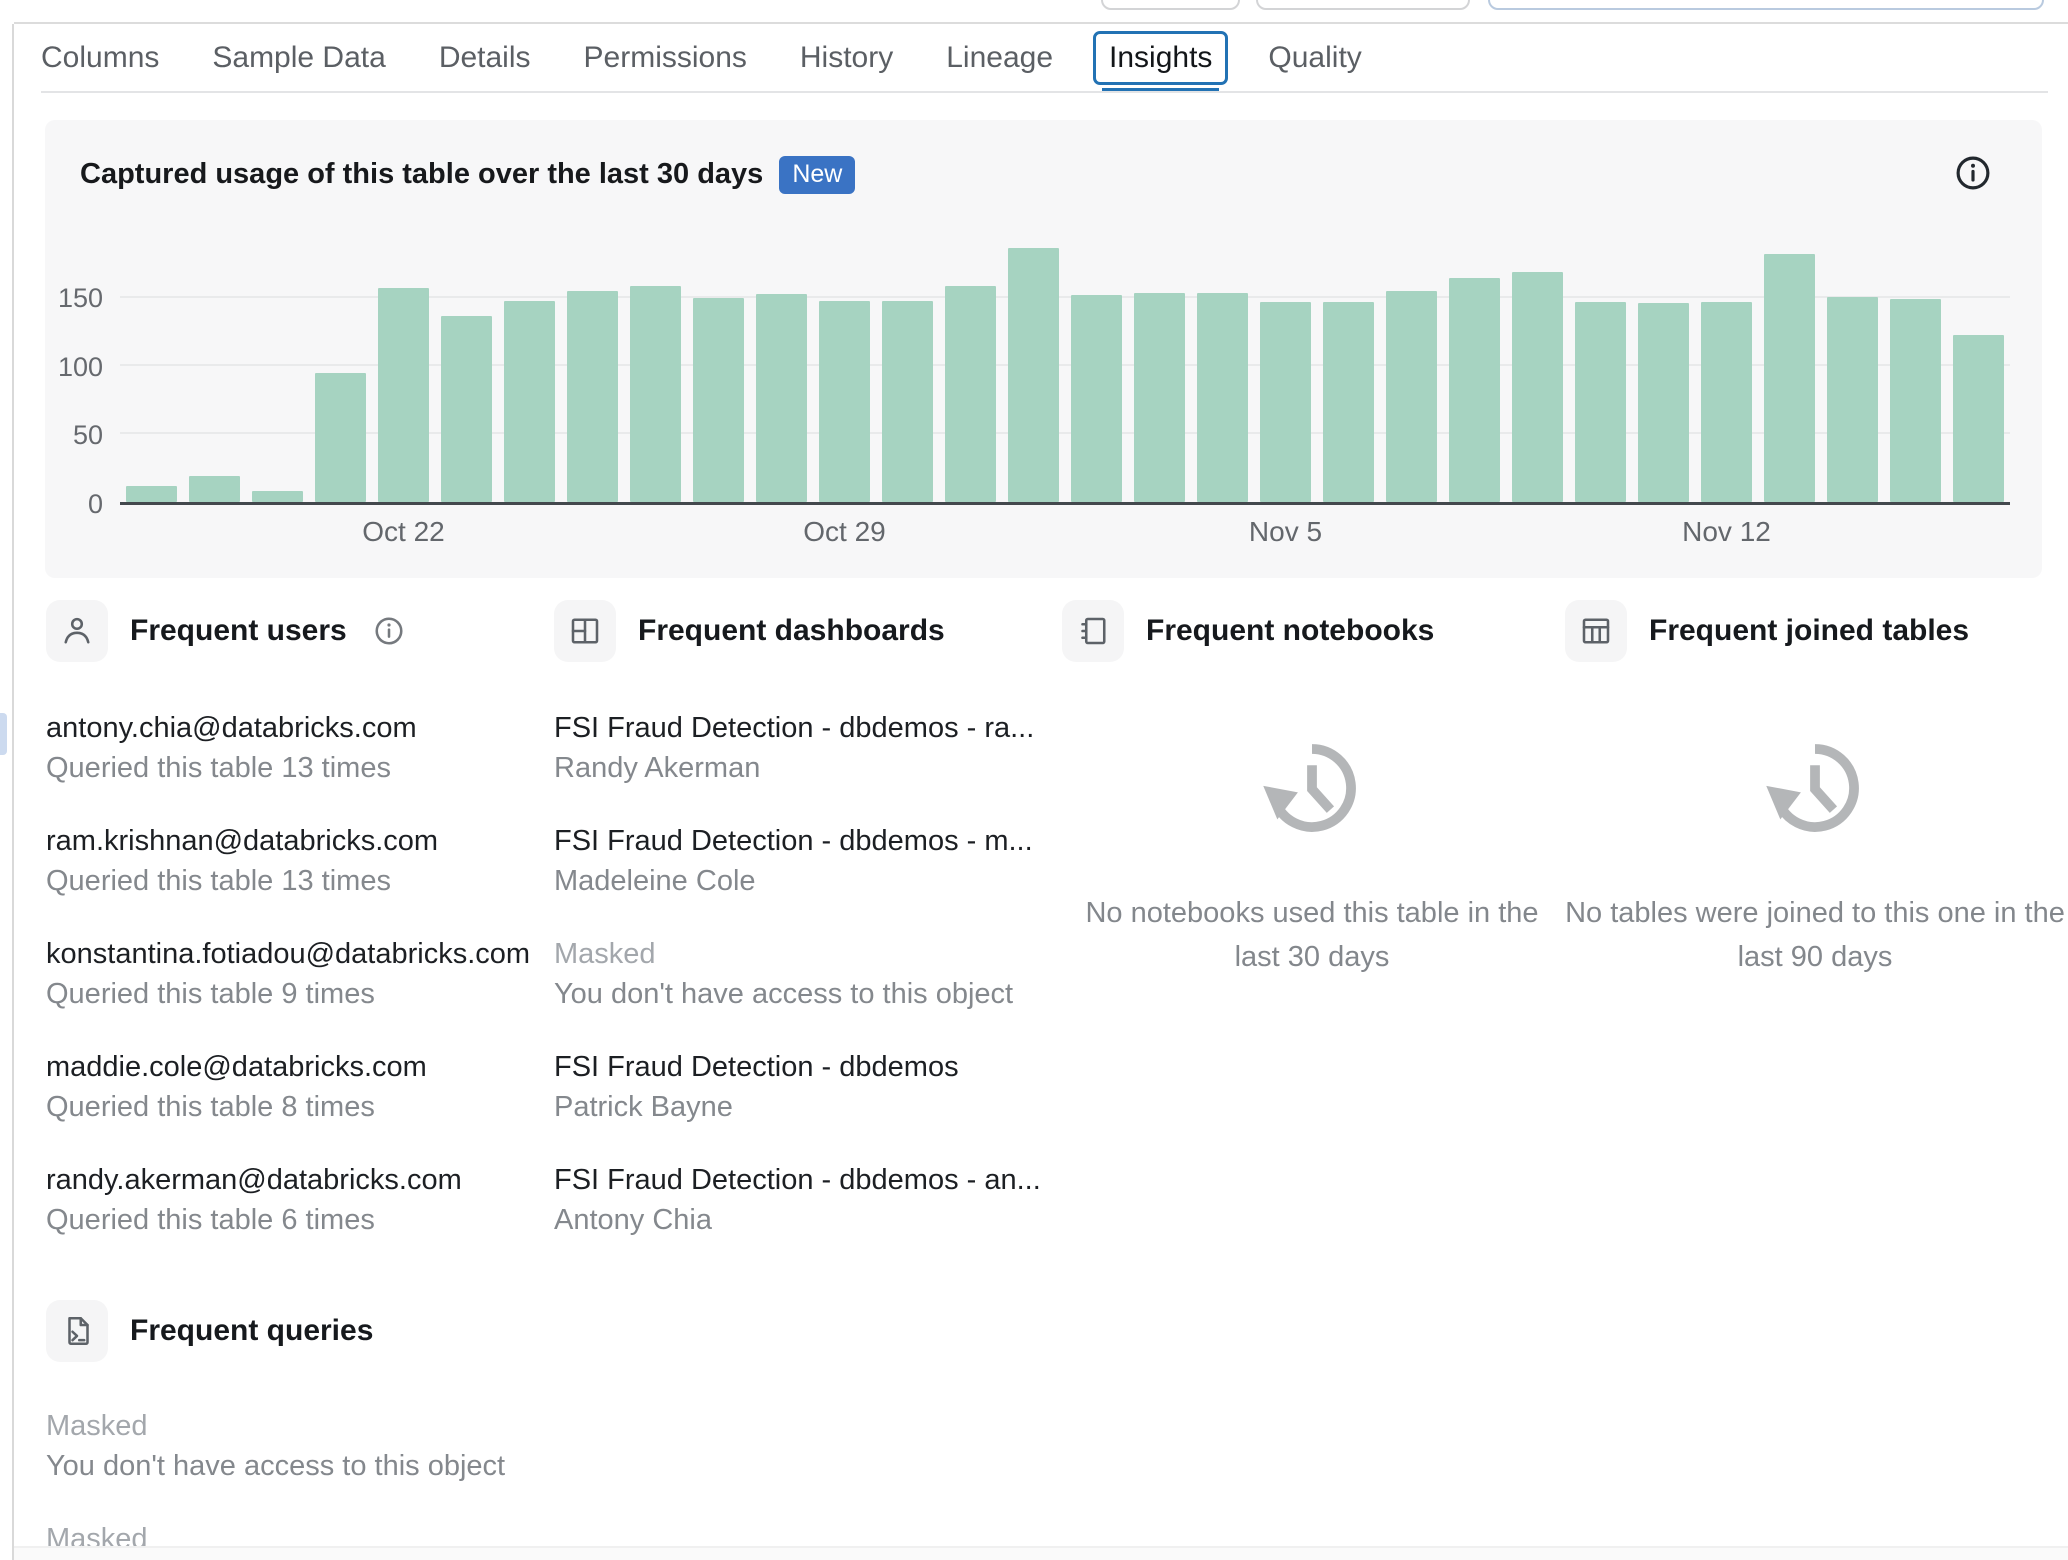 Image resolution: width=2068 pixels, height=1560 pixels. I want to click on x-tick-label: Oct 22, so click(403, 531).